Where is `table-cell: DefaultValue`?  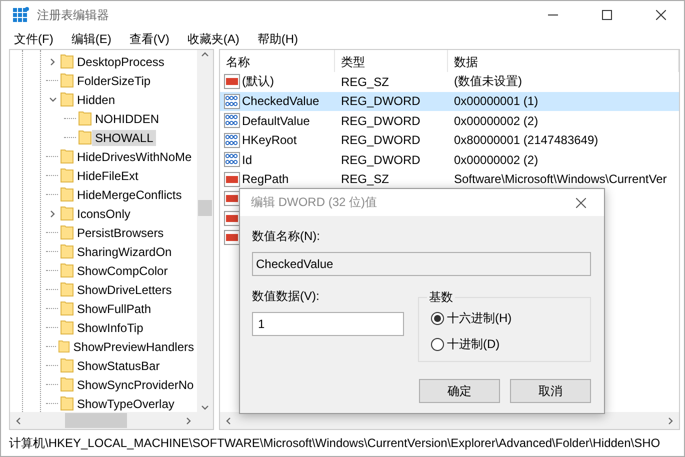 table-cell: DefaultValue is located at coordinates (276, 121).